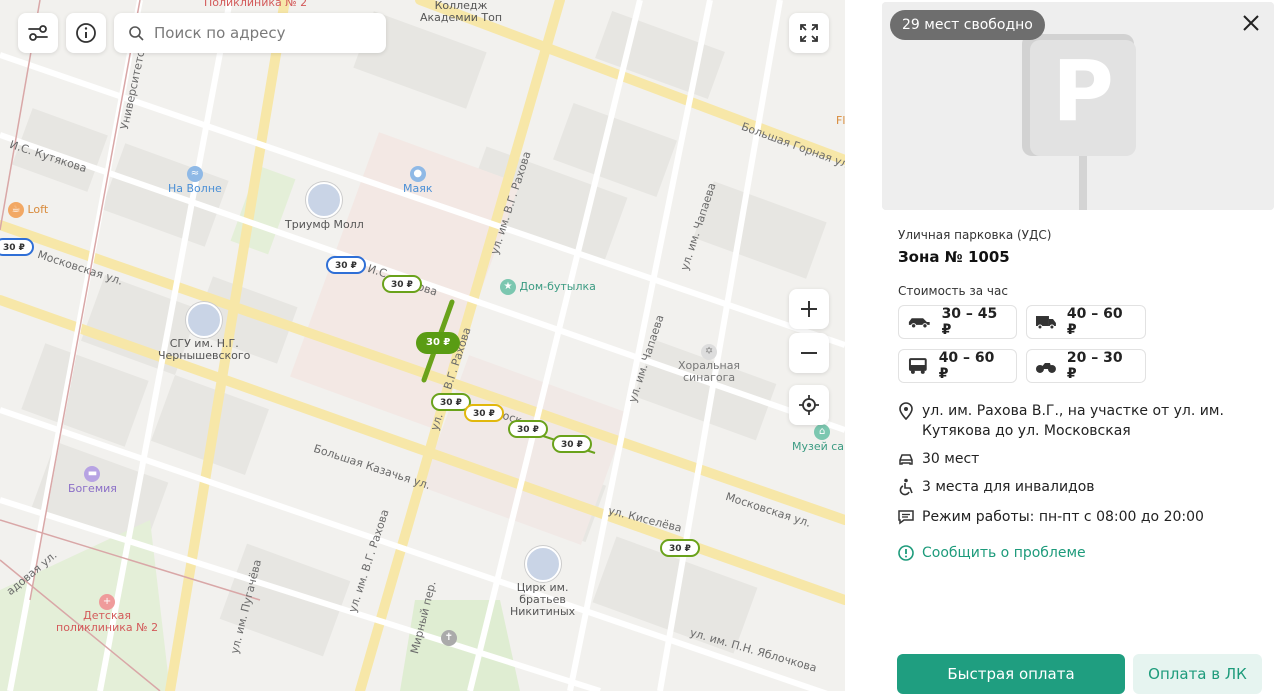 The width and height of the screenshot is (1279, 694). What do you see at coordinates (906, 553) in the screenshot?
I see `alert-icon` at bounding box center [906, 553].